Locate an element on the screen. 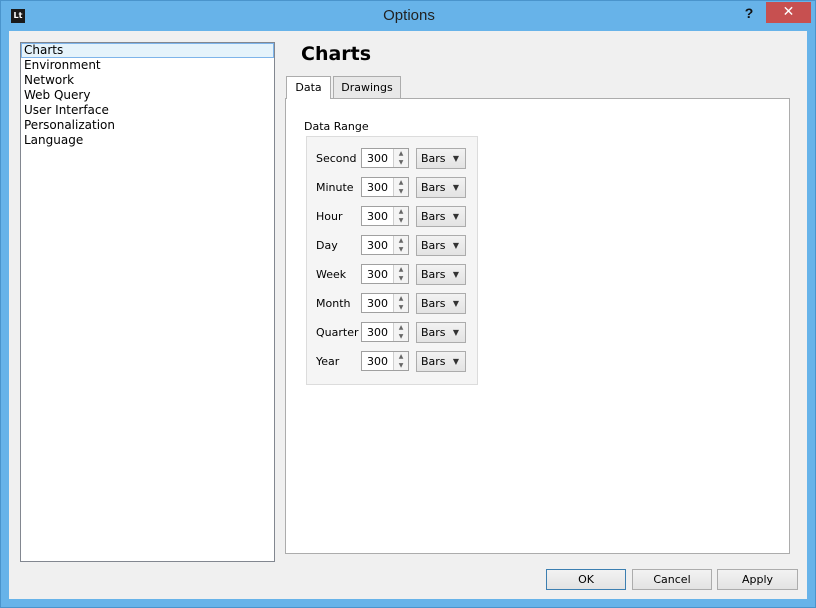 The width and height of the screenshot is (816, 608). ok-button: OK is located at coordinates (586, 579).